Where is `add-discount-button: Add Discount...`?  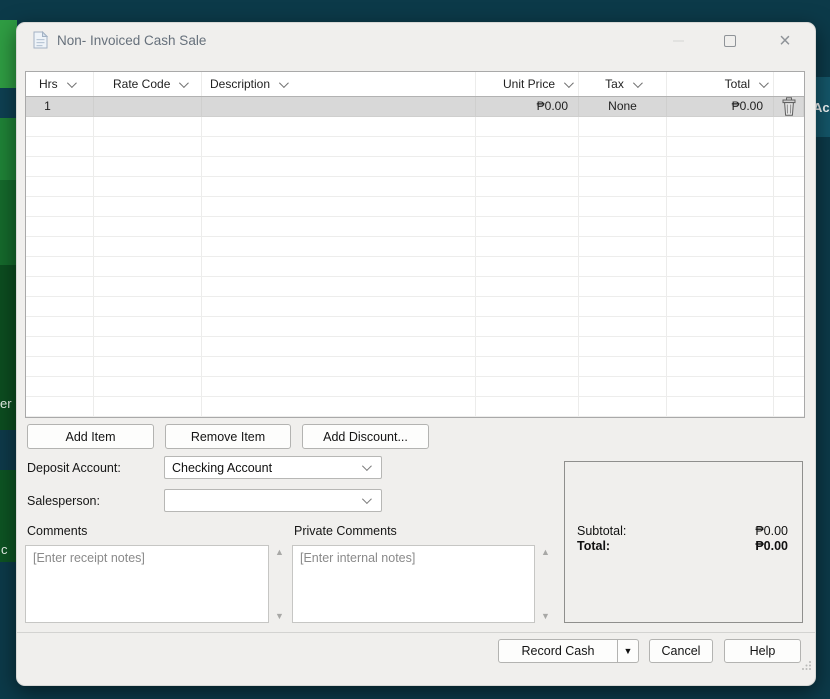
add-discount-button: Add Discount... is located at coordinates (365, 436).